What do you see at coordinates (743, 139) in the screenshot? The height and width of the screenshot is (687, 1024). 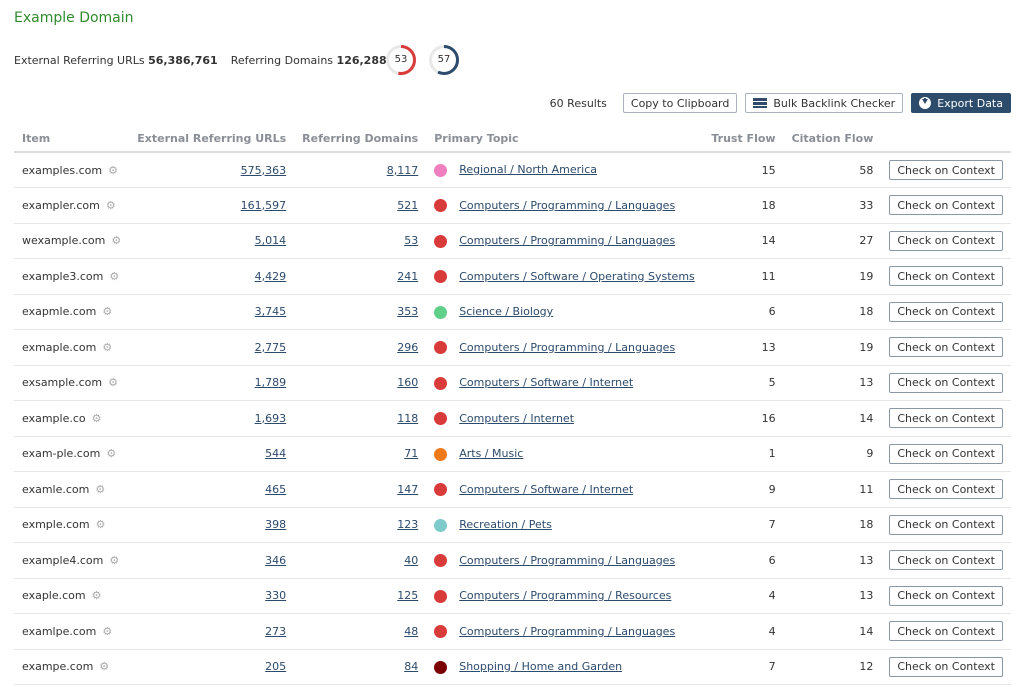 I see `column-header-trust-flow: Trust Flow` at bounding box center [743, 139].